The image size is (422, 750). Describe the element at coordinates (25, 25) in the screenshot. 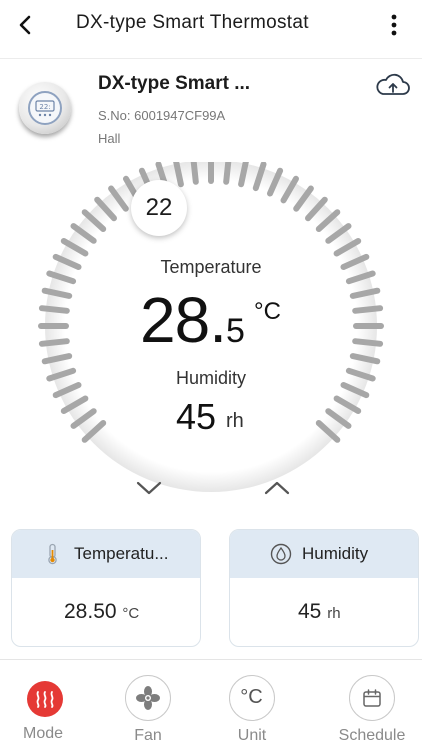

I see `back-chevron-icon` at that location.